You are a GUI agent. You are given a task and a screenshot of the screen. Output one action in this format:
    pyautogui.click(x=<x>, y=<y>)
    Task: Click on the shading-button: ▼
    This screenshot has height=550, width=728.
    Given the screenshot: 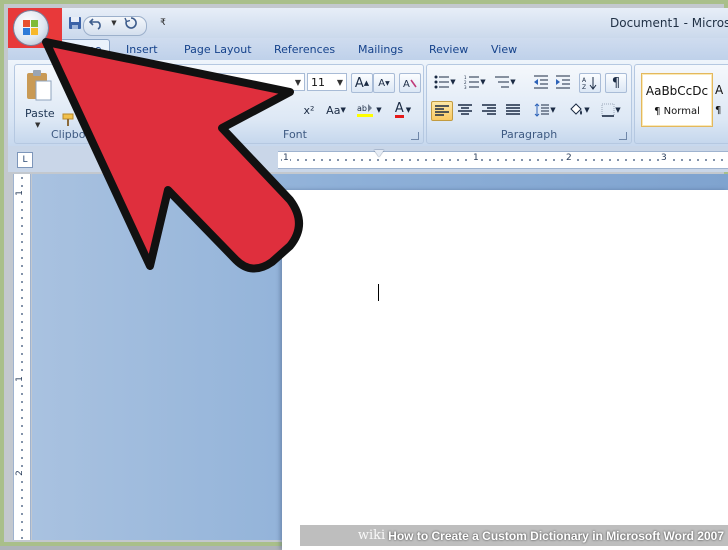 What is the action you would take?
    pyautogui.click(x=579, y=110)
    